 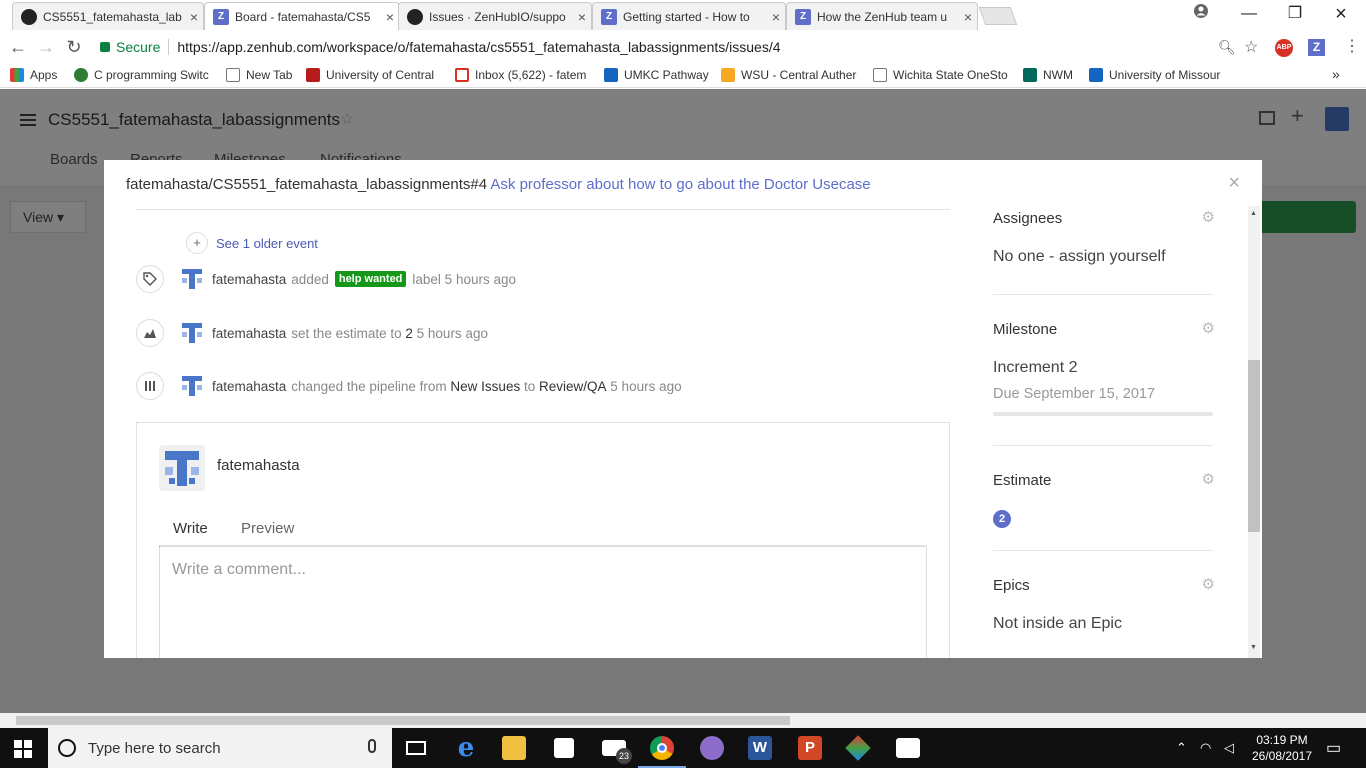 What do you see at coordinates (543, 602) in the screenshot?
I see `comment-input` at bounding box center [543, 602].